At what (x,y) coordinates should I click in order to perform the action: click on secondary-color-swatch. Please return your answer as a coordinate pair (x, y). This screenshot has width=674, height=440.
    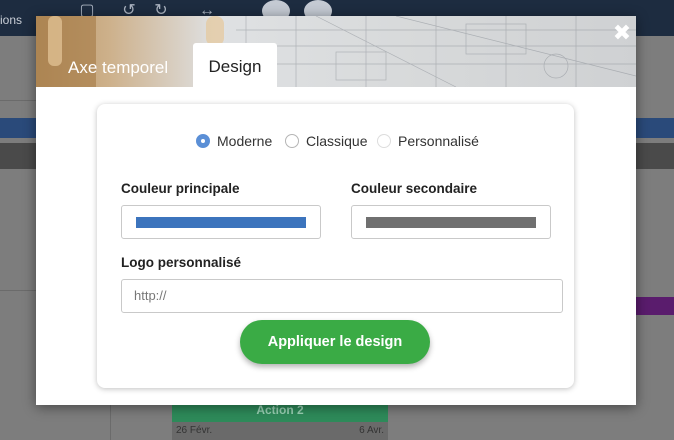
    Looking at the image, I should click on (451, 222).